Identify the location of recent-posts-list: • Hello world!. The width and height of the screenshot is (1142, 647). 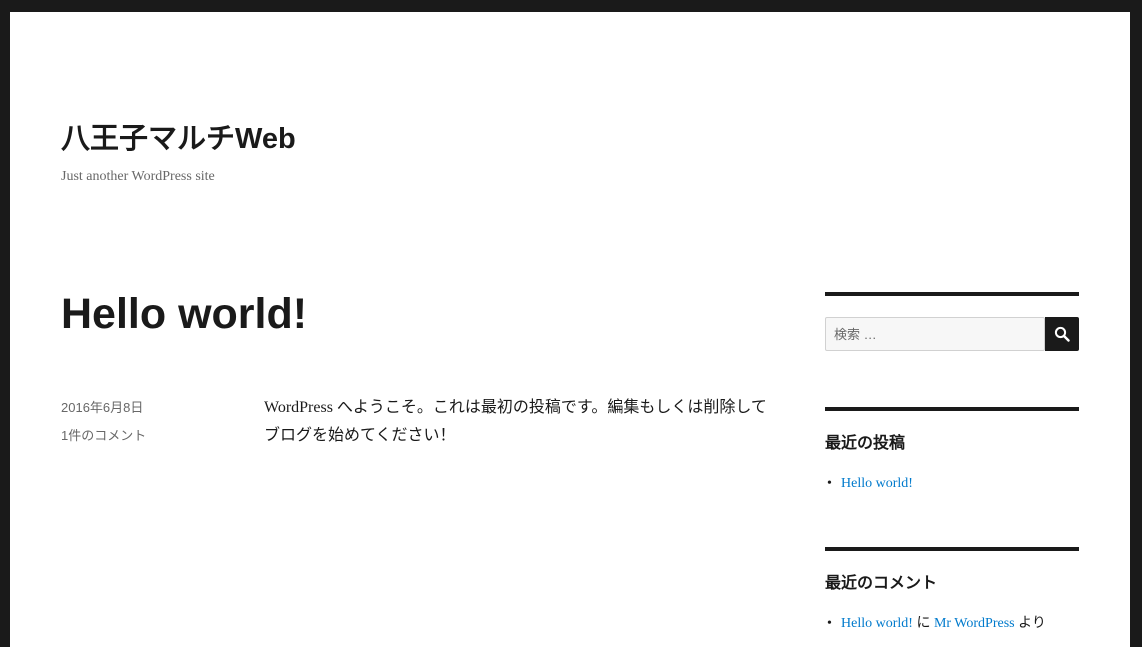
(952, 484).